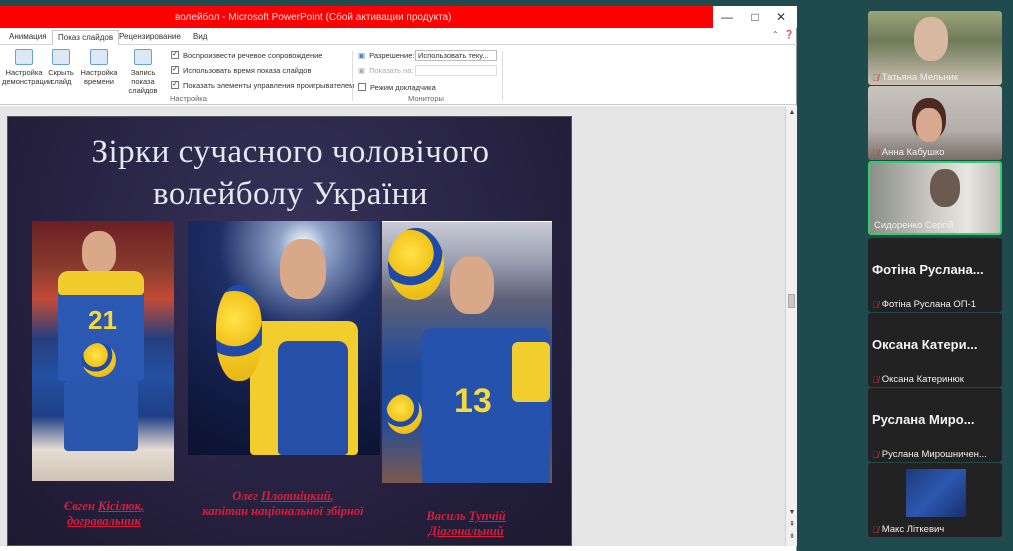  I want to click on collapse-ribbon-icon: ⌃, so click(775, 34).